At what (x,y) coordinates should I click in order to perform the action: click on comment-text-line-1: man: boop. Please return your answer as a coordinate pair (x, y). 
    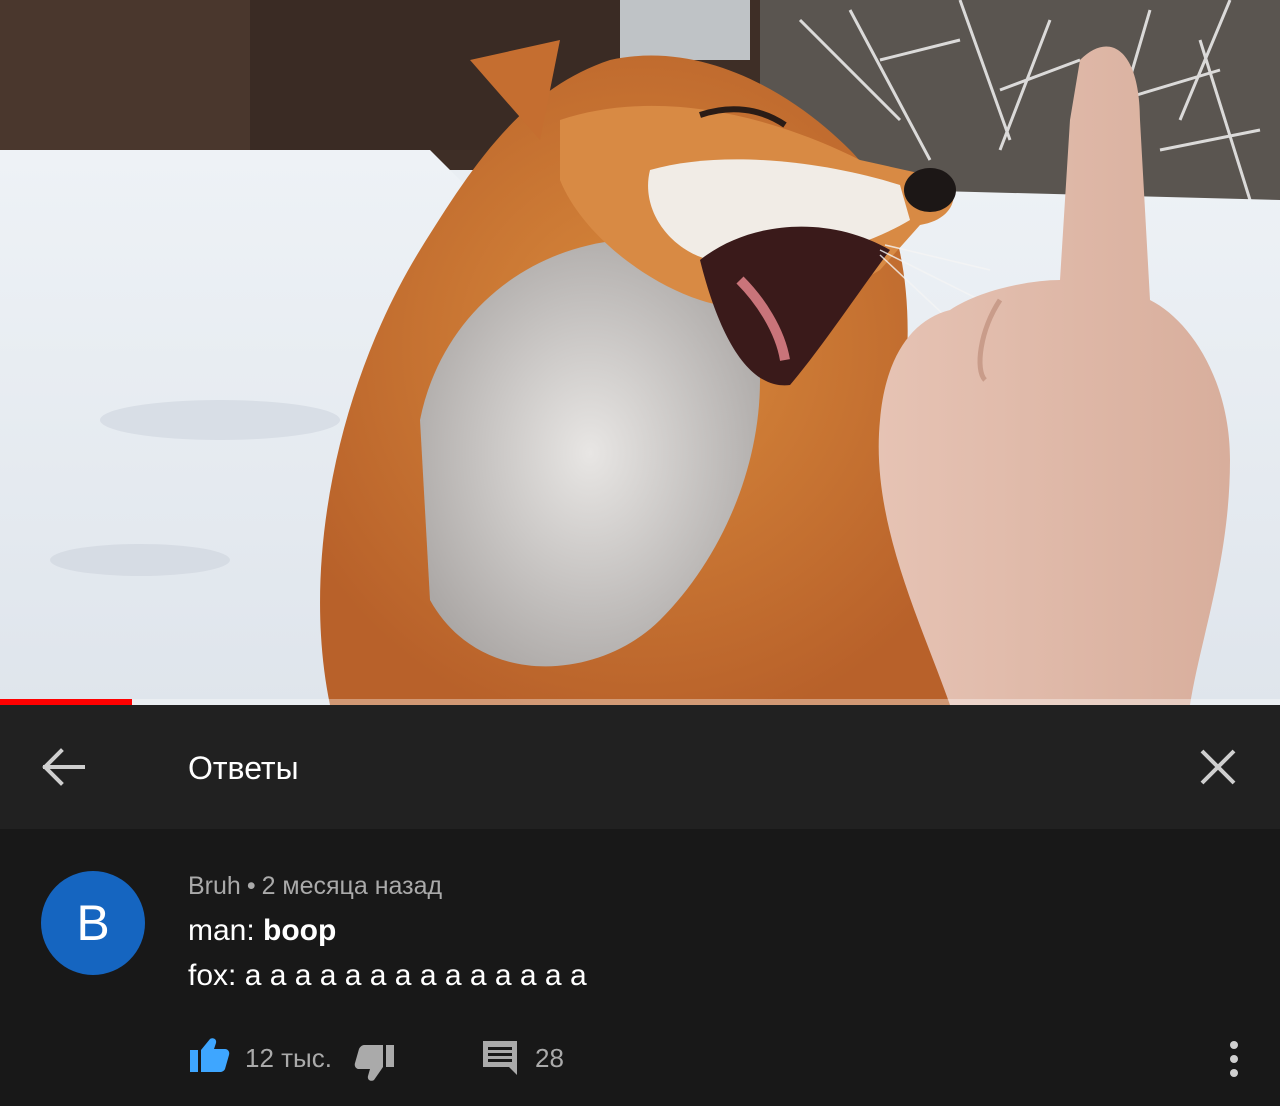
    Looking at the image, I should click on (262, 931).